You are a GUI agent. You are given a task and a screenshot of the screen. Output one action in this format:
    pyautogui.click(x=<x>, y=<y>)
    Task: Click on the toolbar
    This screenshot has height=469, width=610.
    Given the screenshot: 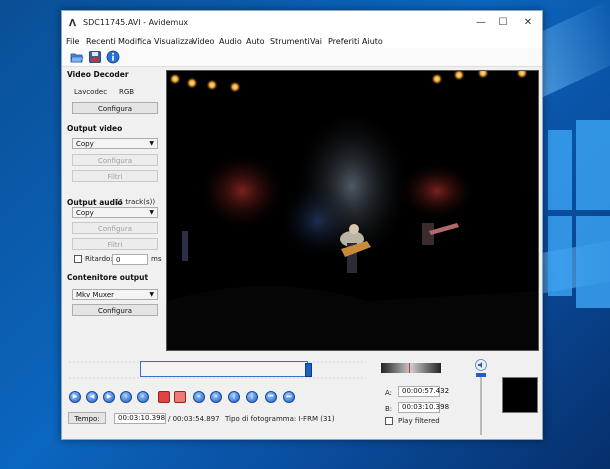 What is the action you would take?
    pyautogui.click(x=302, y=57)
    